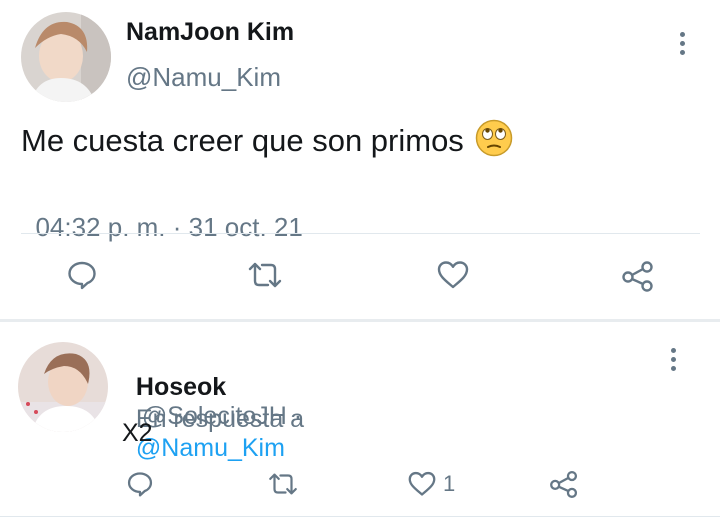 The image size is (720, 532). What do you see at coordinates (360, 320) in the screenshot?
I see `section-separator` at bounding box center [360, 320].